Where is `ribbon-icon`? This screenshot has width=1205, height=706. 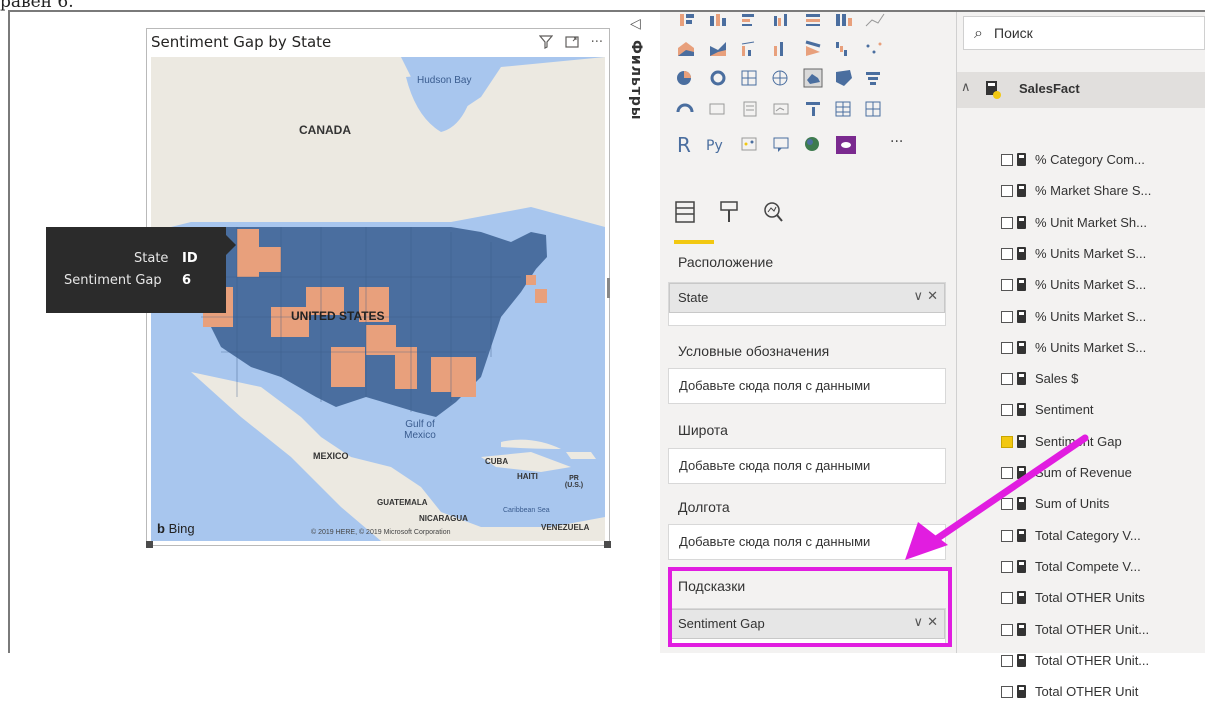
ribbon-icon is located at coordinates (813, 48).